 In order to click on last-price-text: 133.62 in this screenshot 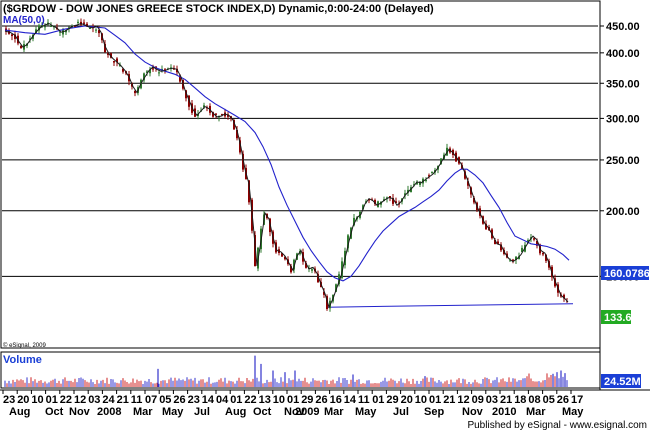, I will do `click(621, 318)`.